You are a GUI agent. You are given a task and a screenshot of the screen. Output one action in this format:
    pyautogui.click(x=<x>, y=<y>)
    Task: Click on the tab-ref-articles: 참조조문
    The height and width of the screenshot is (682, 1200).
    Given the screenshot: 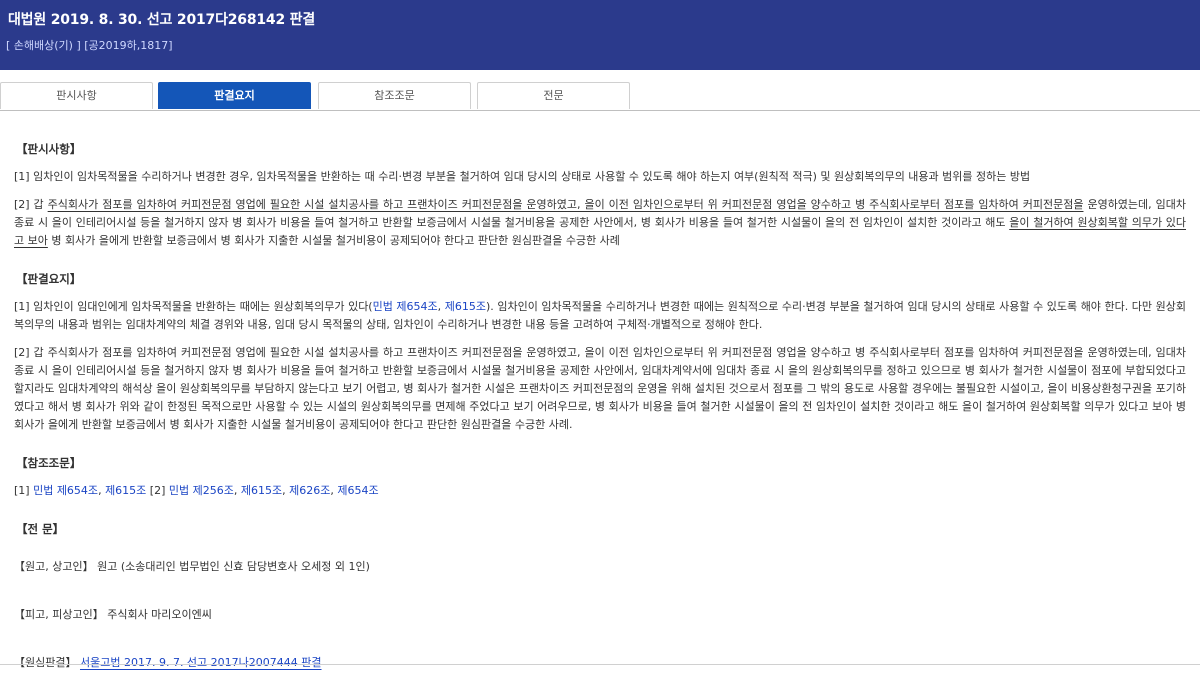 What is the action you would take?
    pyautogui.click(x=394, y=95)
    